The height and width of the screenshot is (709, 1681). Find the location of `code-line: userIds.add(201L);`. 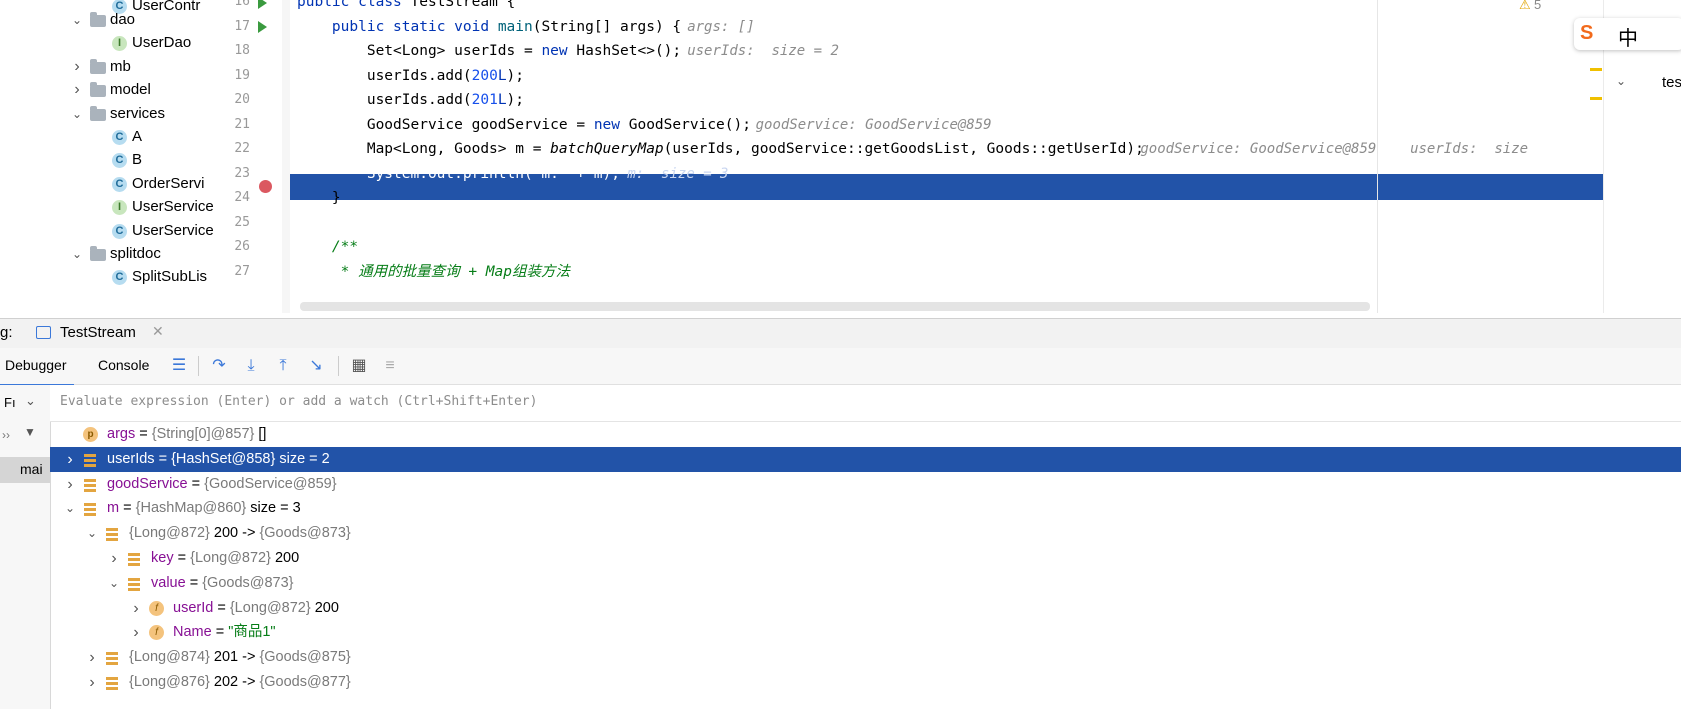

code-line: userIds.add(201L); is located at coordinates (410, 100).